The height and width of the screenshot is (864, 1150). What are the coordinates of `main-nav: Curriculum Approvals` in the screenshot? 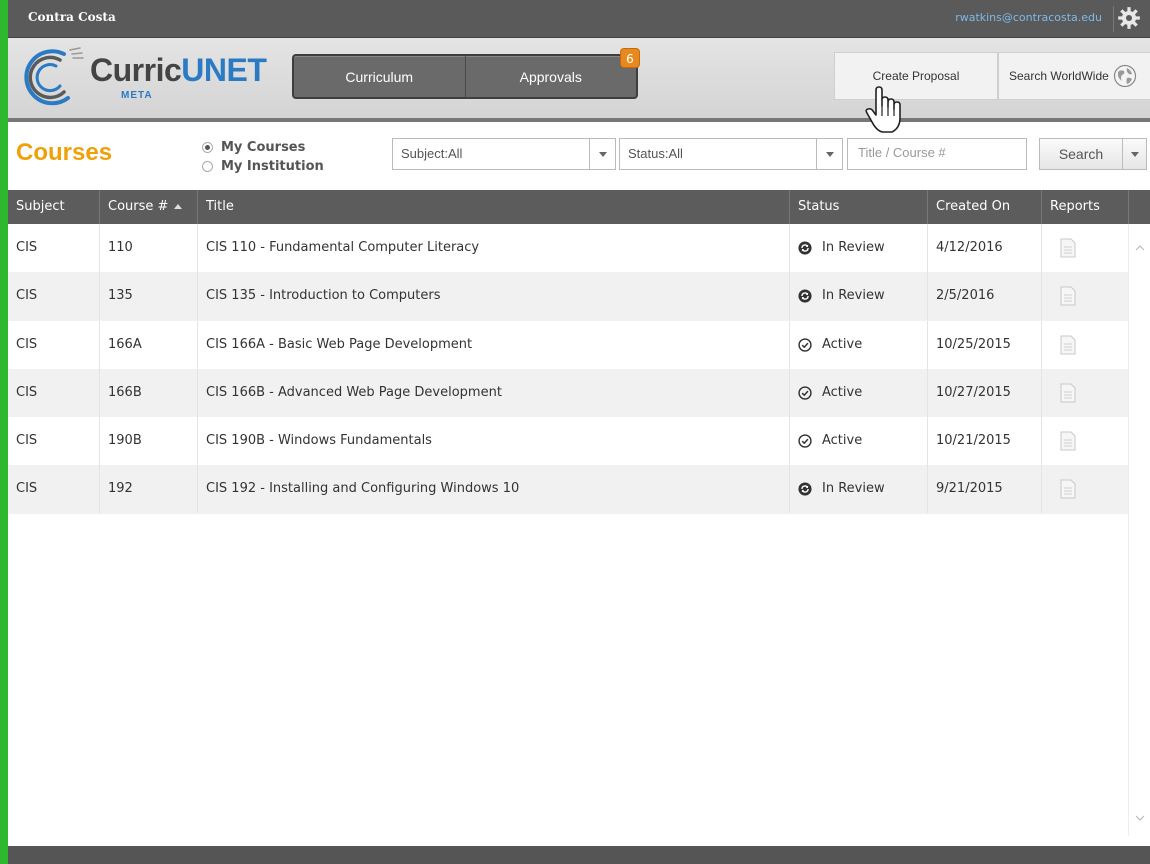 It's located at (465, 76).